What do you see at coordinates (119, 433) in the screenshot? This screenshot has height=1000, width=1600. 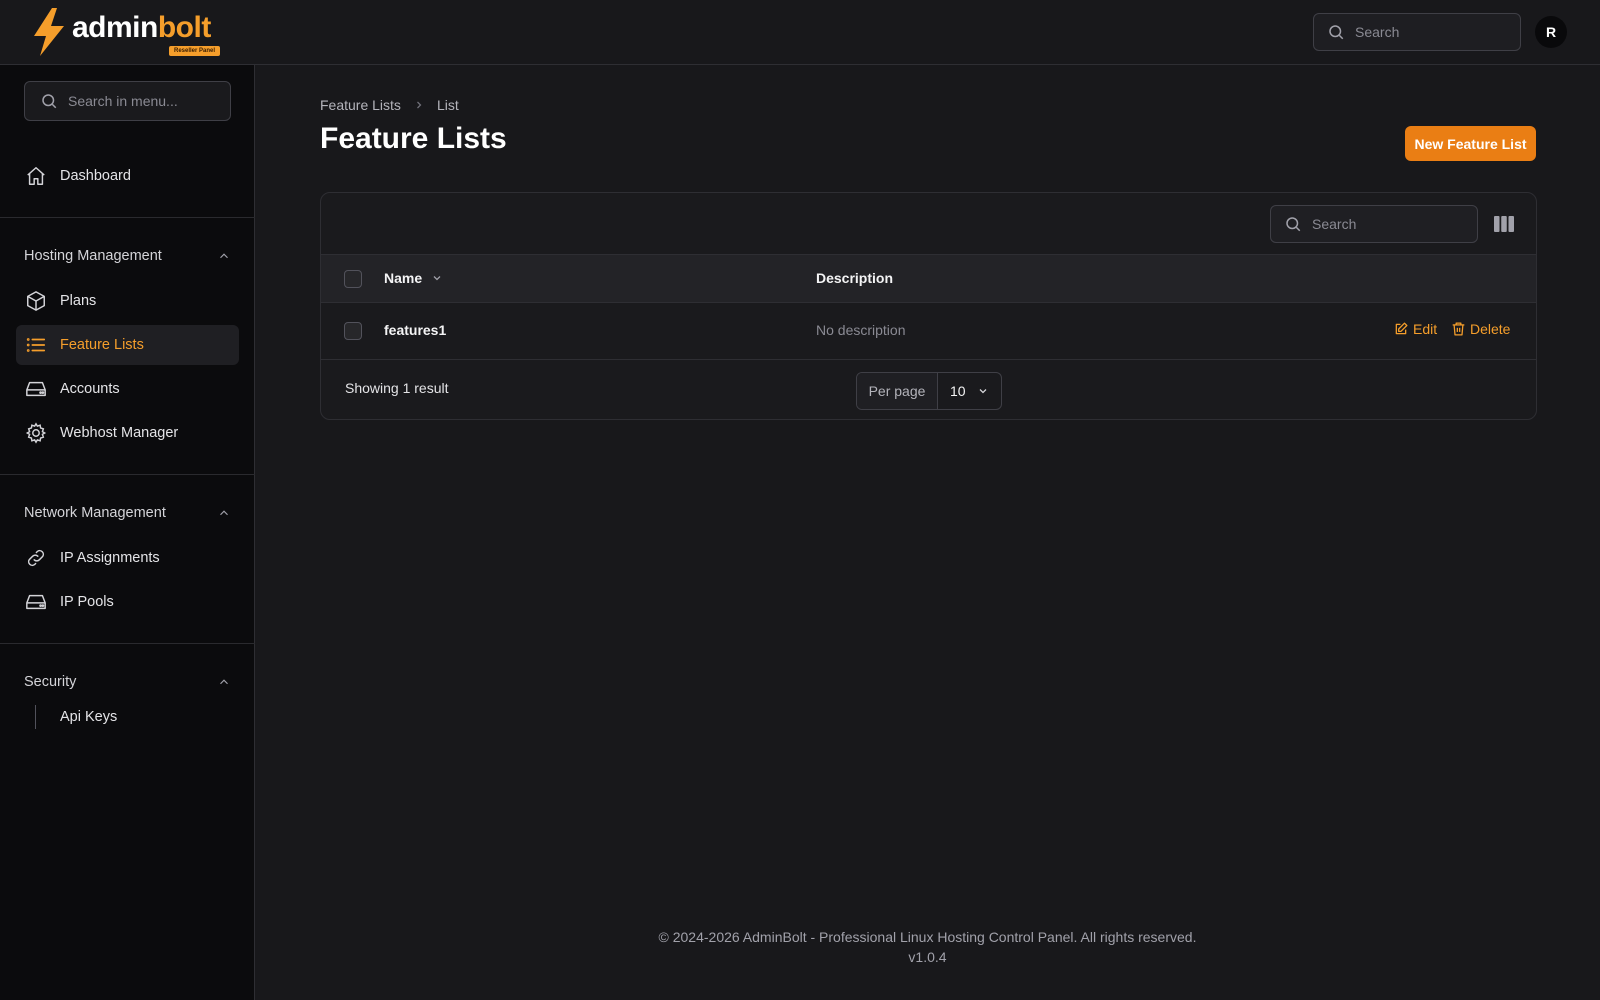 I see `sidebar-item-label: Webhost Manager` at bounding box center [119, 433].